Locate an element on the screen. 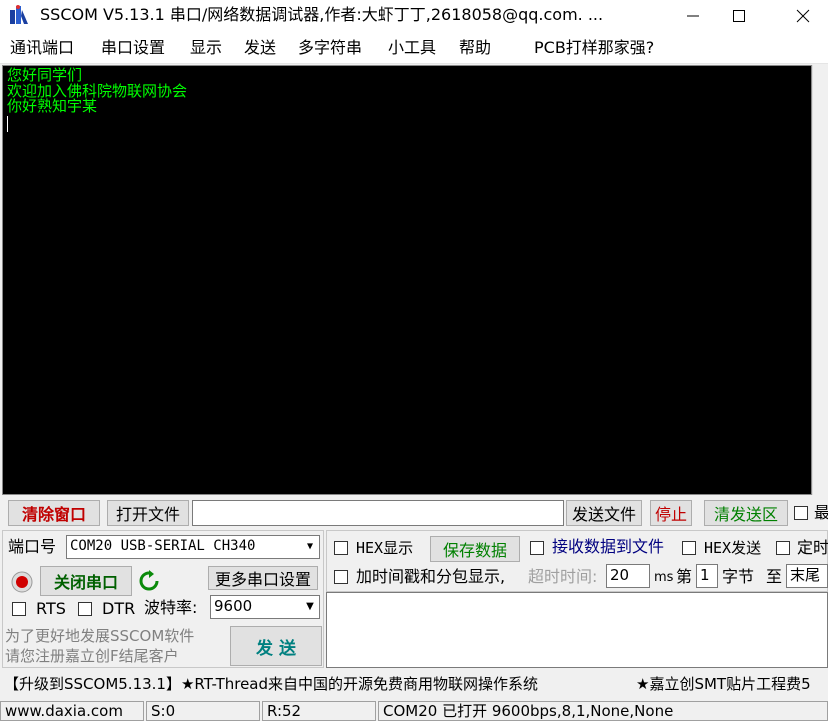 The height and width of the screenshot is (721, 828). terminal-scrollbar is located at coordinates (820, 280).